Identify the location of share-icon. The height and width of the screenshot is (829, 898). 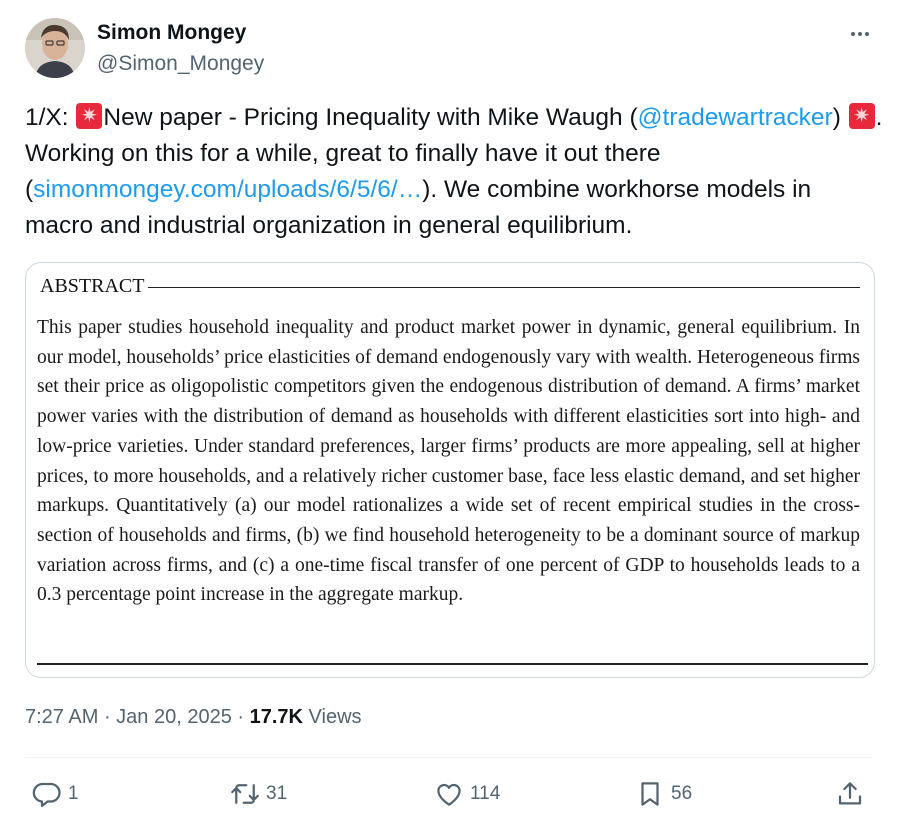
(850, 793).